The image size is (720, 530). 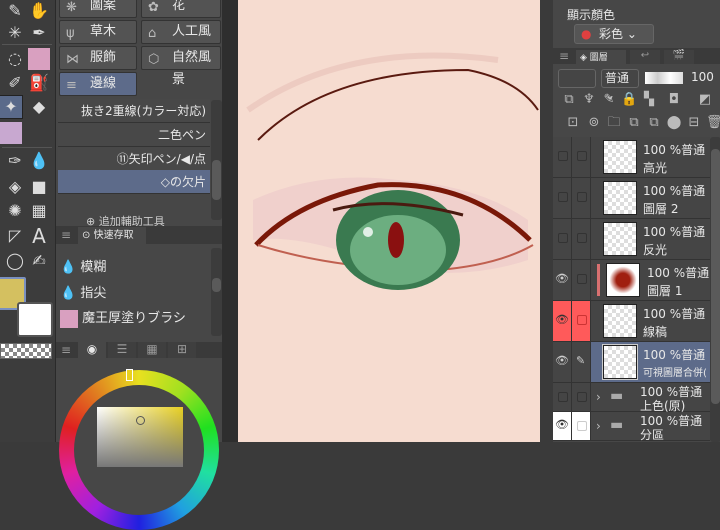 I want to click on quick-item: 💧 指尖, so click(x=83, y=291).